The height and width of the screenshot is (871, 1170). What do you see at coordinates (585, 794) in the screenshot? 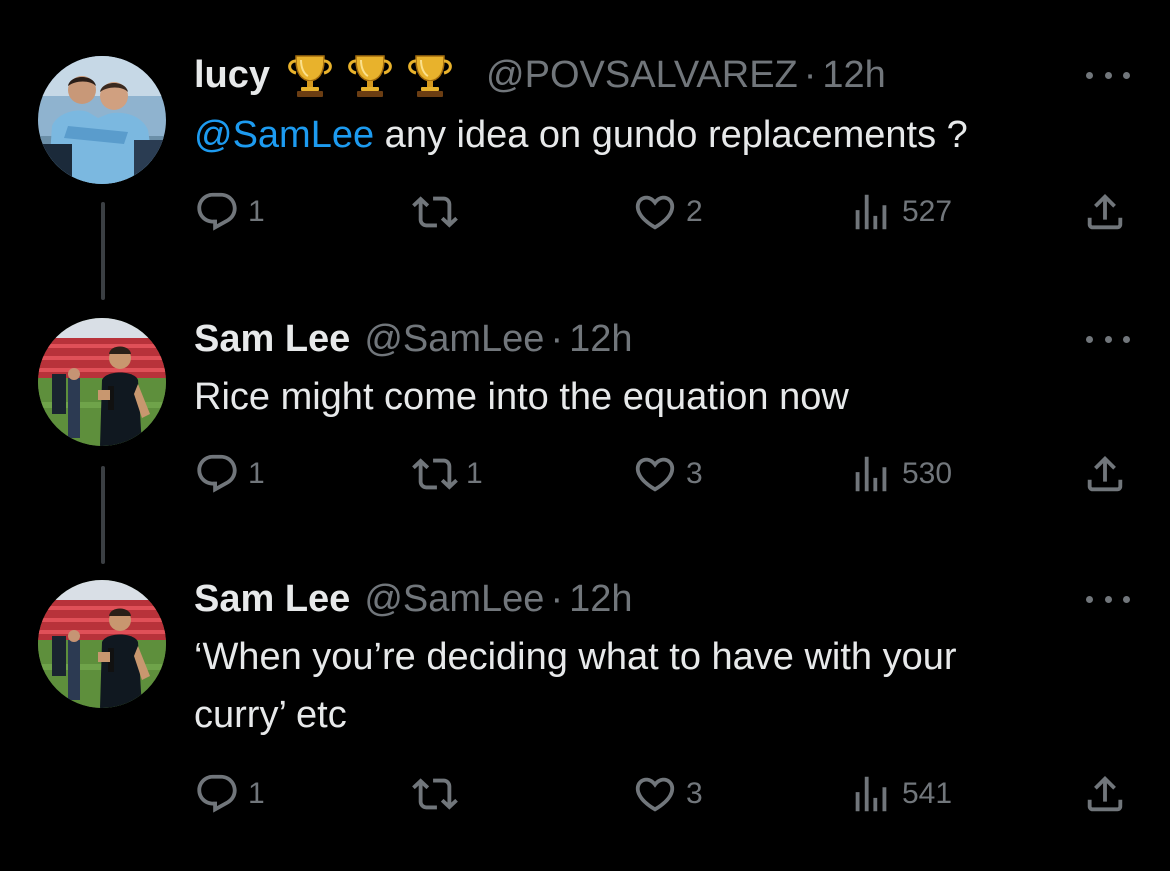
I see `tweet-actions: 1 3 541` at bounding box center [585, 794].